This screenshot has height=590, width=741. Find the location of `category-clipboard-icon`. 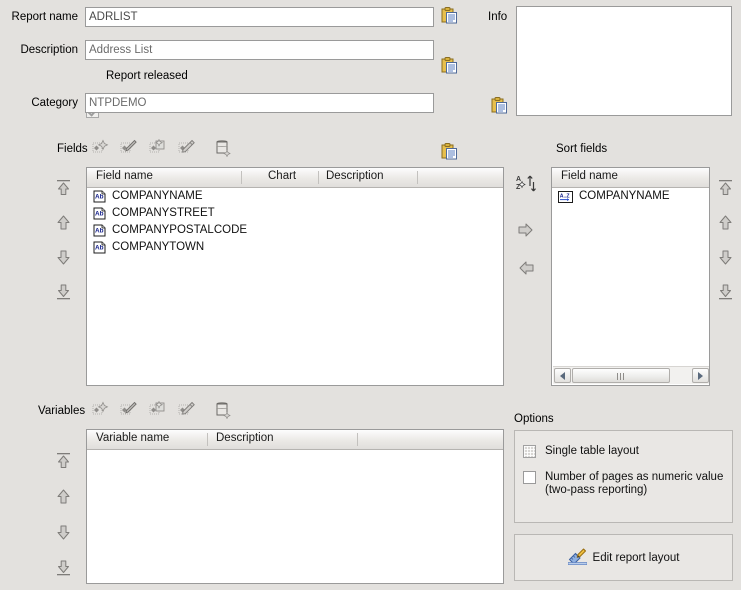

category-clipboard-icon is located at coordinates (449, 151).